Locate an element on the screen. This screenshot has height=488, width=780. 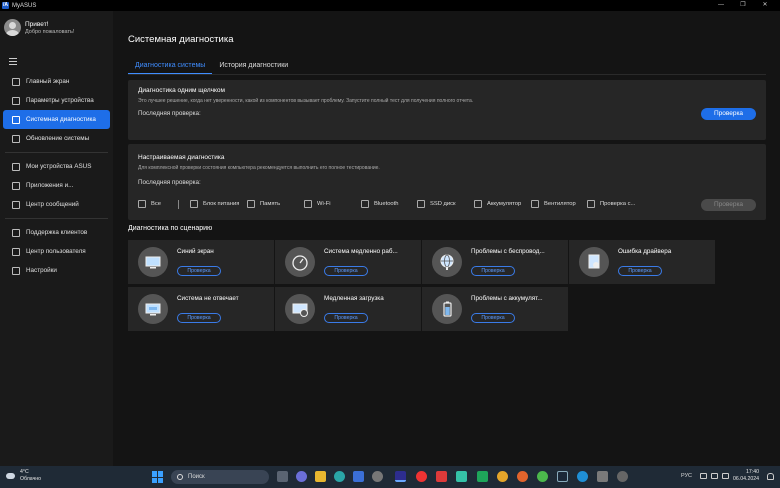
checkbox-fan: Вентилятор is located at coordinates (553, 204).